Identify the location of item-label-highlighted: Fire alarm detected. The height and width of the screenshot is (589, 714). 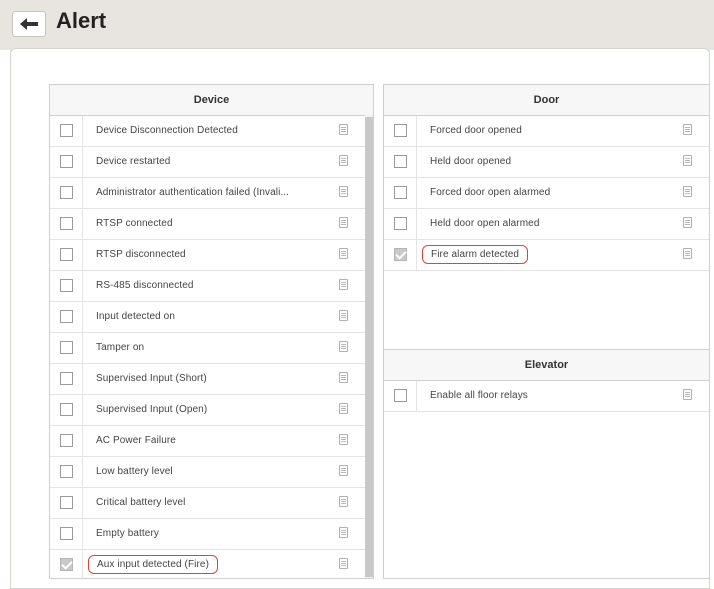
(475, 254).